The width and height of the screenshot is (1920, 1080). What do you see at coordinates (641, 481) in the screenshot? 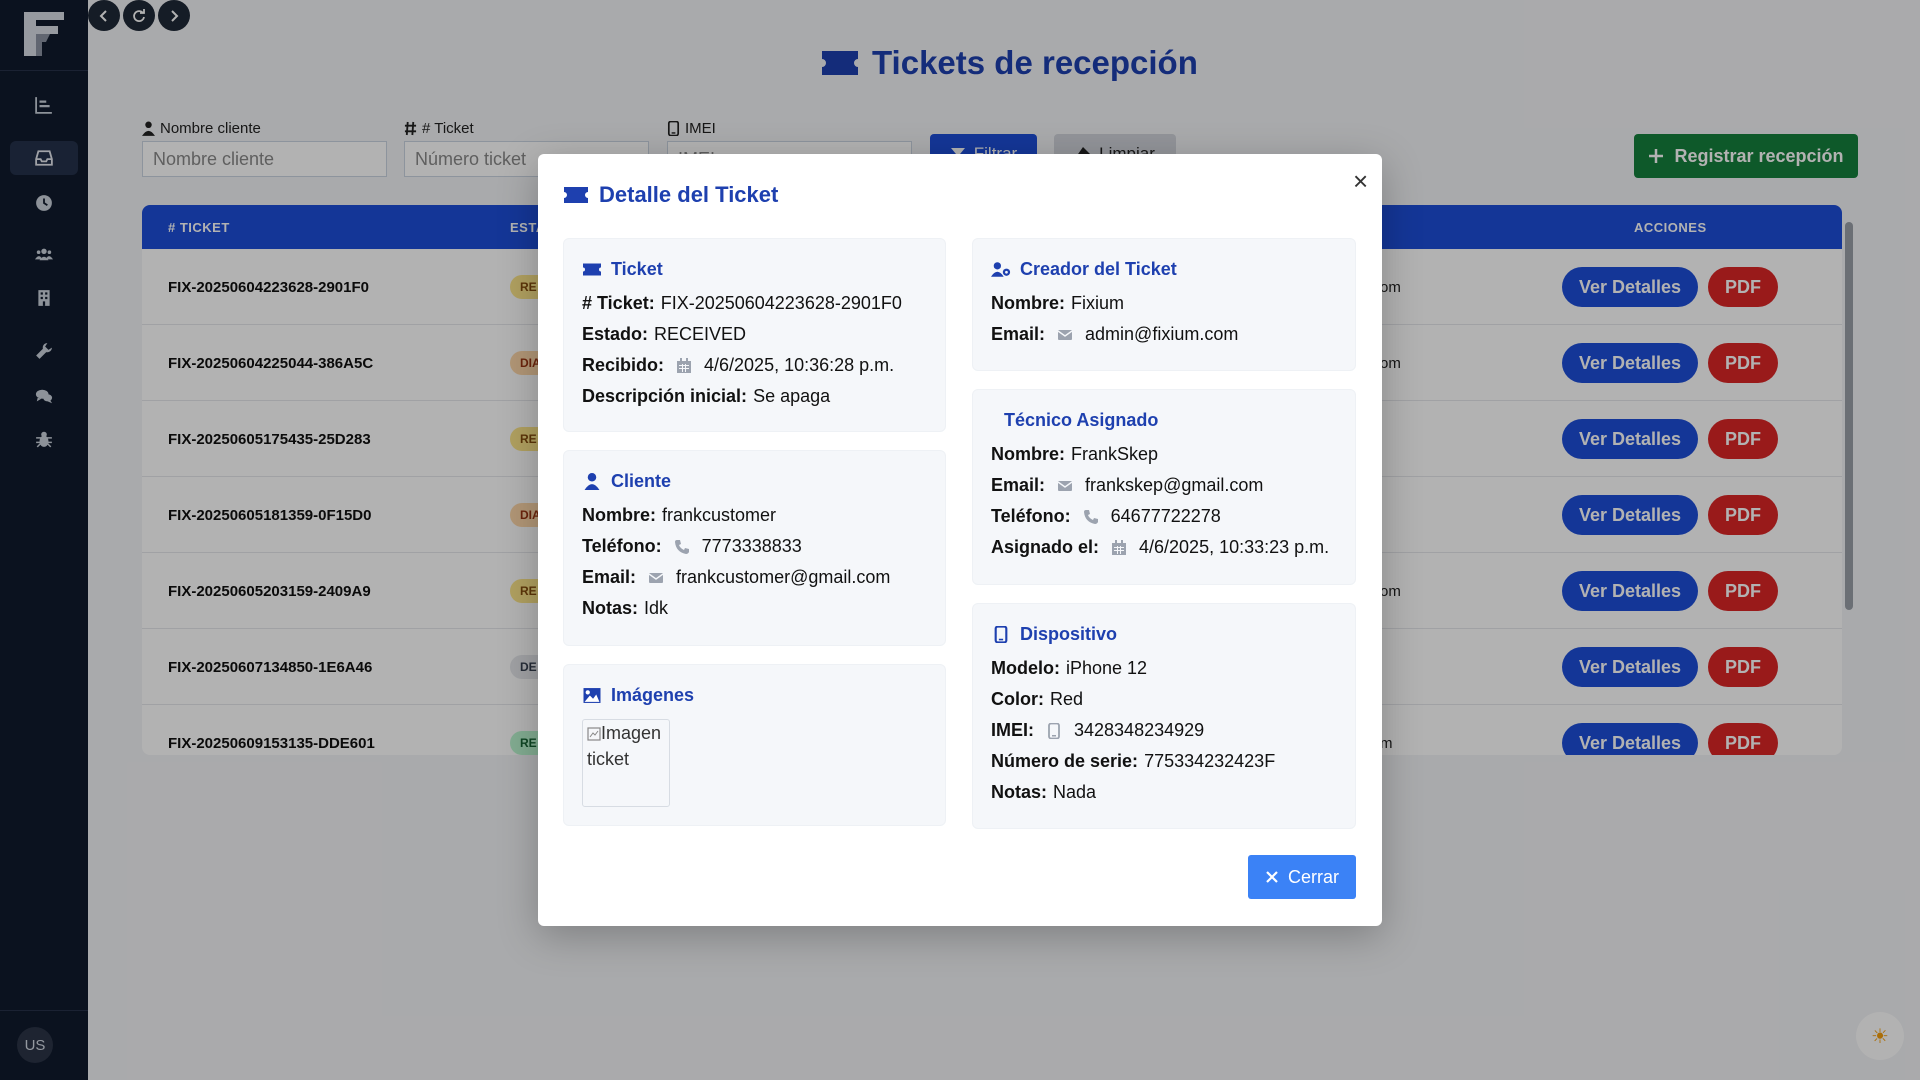
I see `card-title: Cliente` at bounding box center [641, 481].